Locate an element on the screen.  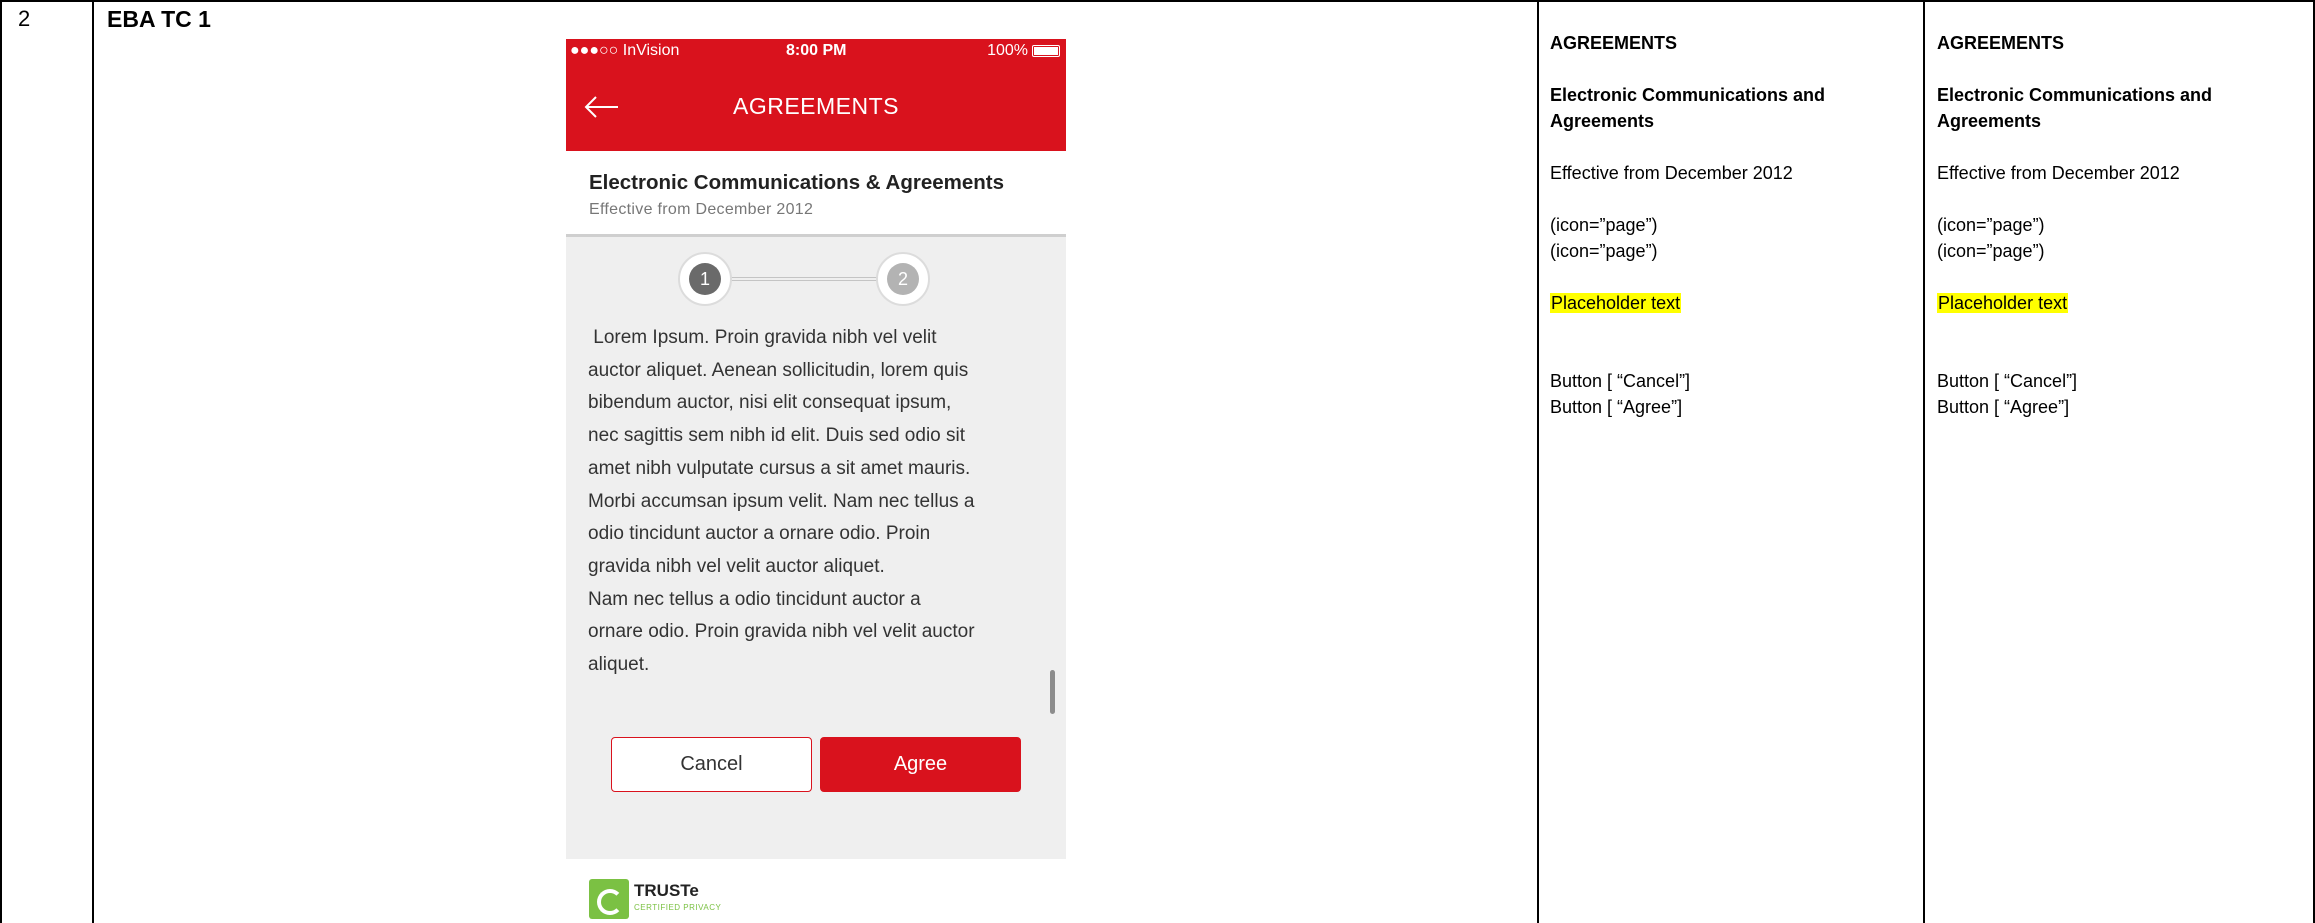
nav-bar: AGREEMENTS is located at coordinates (816, 107).